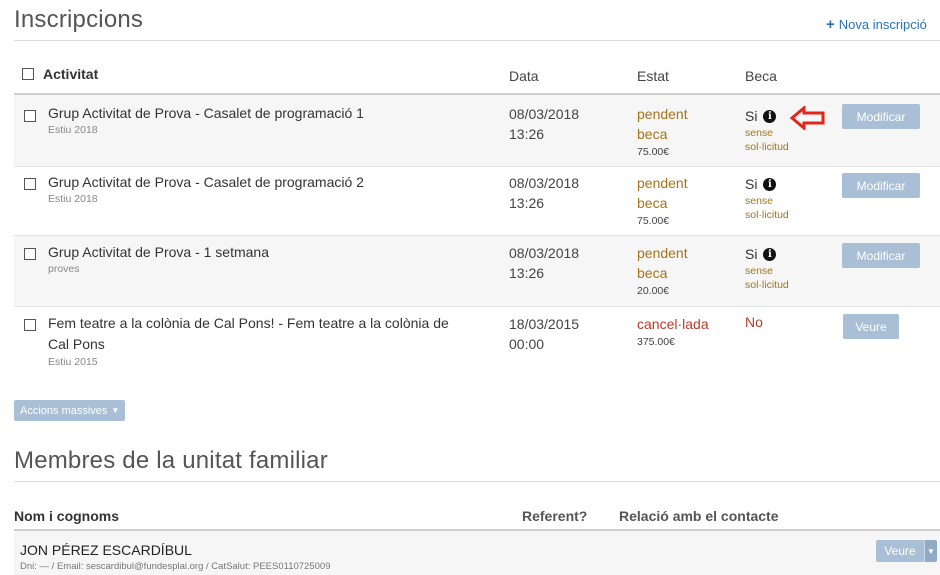 This screenshot has height=575, width=940. I want to click on mass-actions-label: Accions massives, so click(64, 410).